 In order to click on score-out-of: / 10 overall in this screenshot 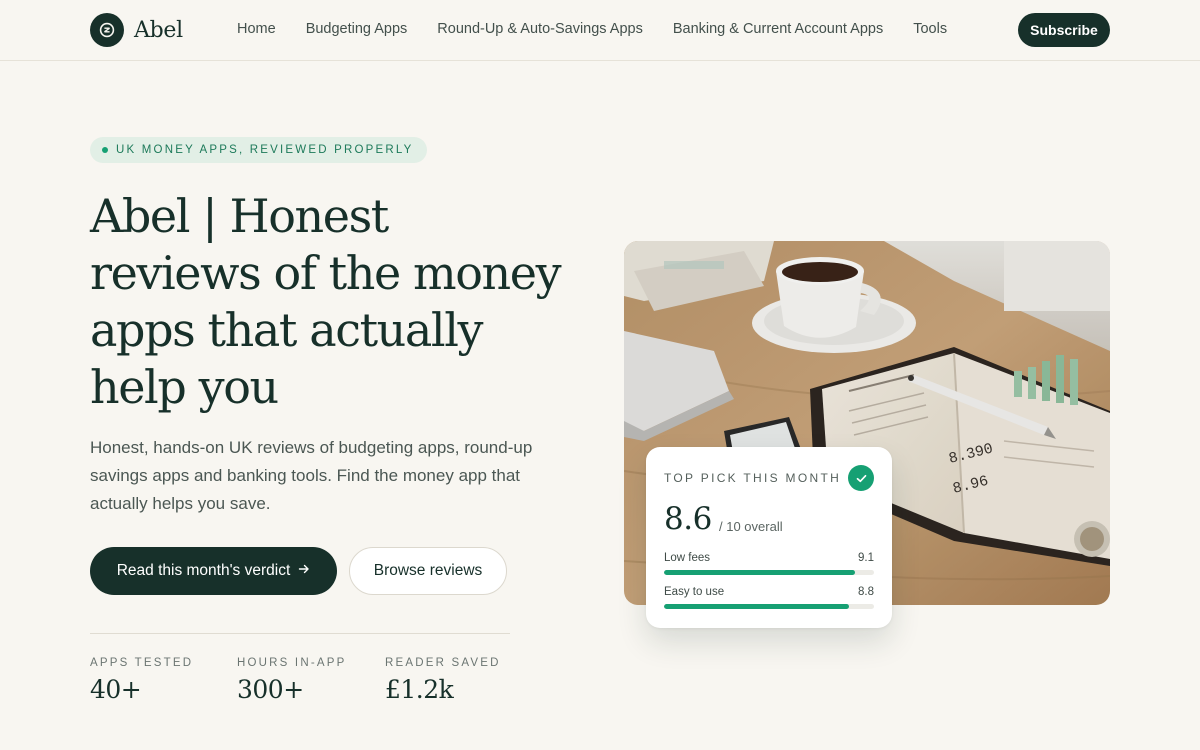, I will do `click(751, 526)`.